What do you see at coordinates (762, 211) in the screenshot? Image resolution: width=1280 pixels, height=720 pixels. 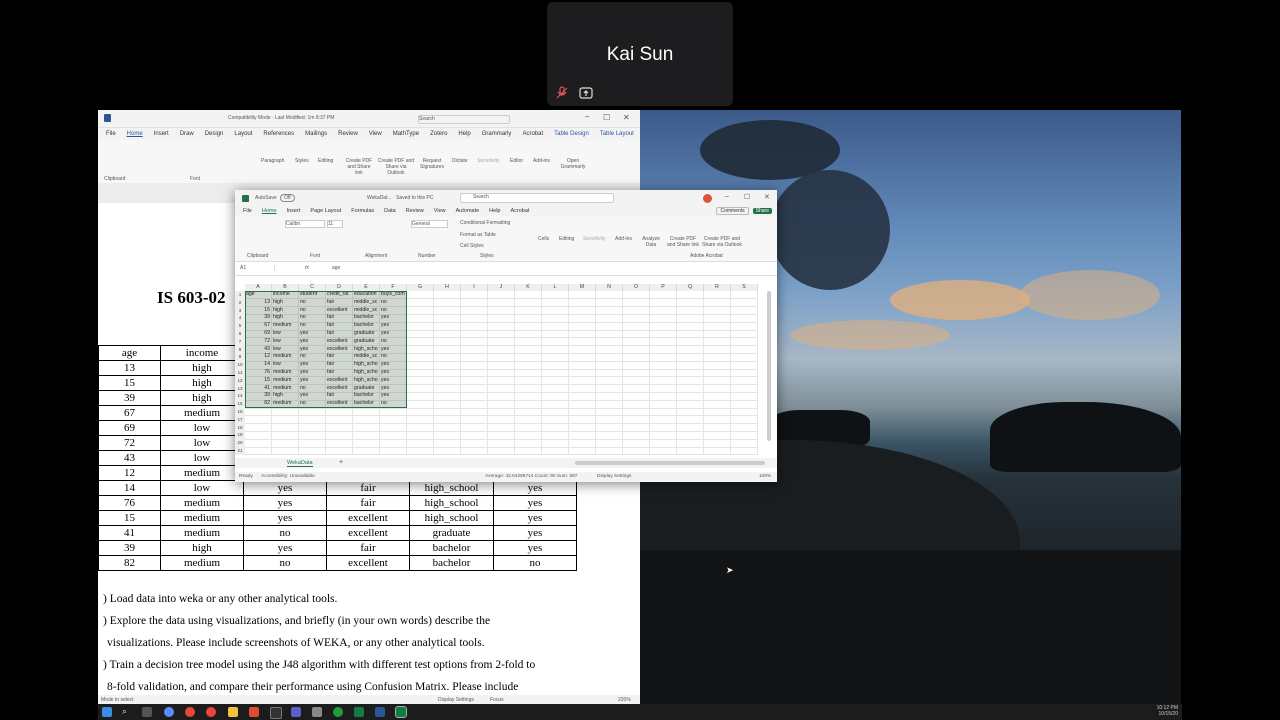 I see `share-button: Share` at bounding box center [762, 211].